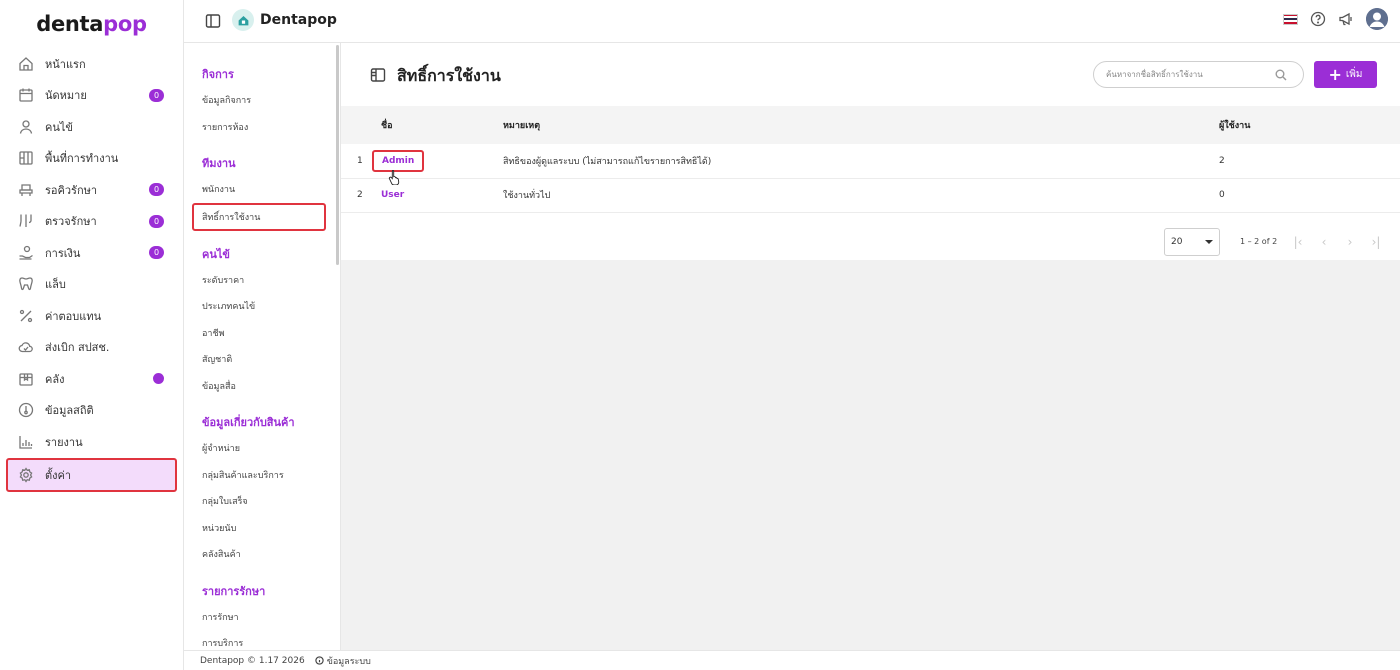 The height and width of the screenshot is (670, 1400). Describe the element at coordinates (1281, 75) in the screenshot. I see `search-icon` at that location.